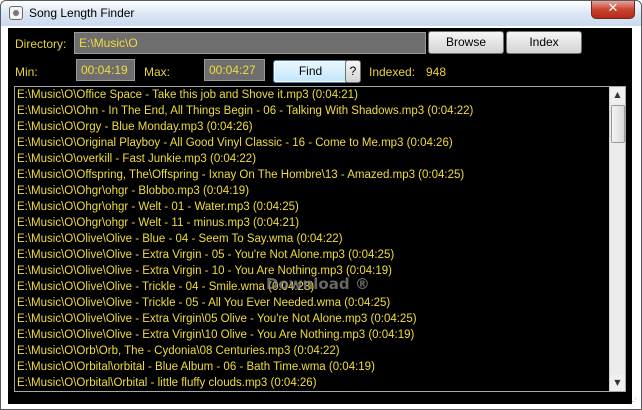  What do you see at coordinates (618, 124) in the screenshot?
I see `scroll-thumb` at bounding box center [618, 124].